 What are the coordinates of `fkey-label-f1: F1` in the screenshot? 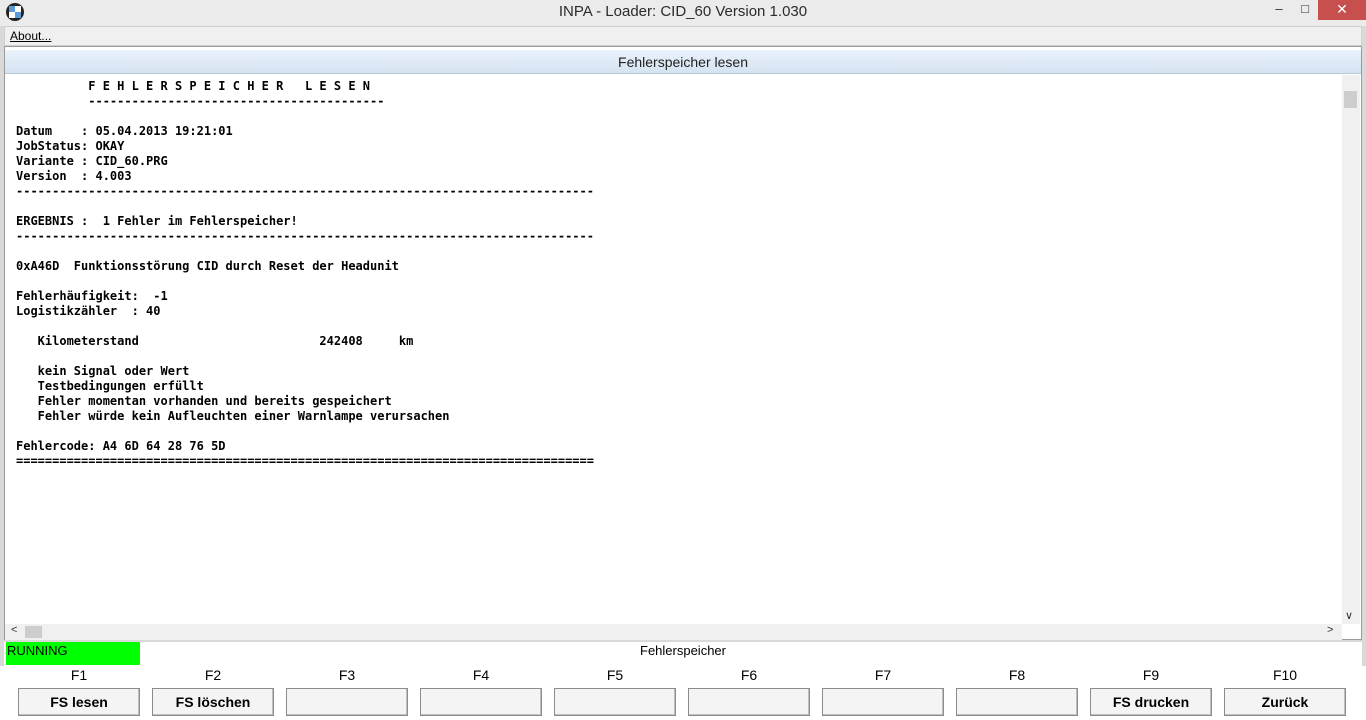 It's located at (79, 675).